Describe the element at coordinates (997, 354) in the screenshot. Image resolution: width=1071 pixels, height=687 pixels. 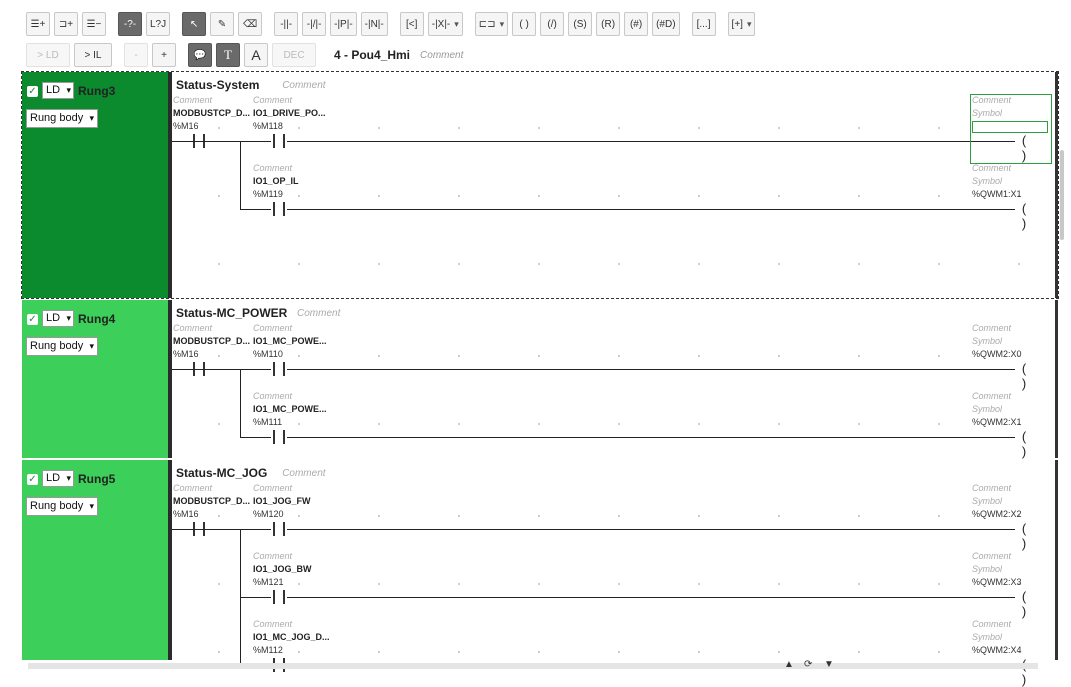
I see `coil-address: %QWM2:X0` at that location.